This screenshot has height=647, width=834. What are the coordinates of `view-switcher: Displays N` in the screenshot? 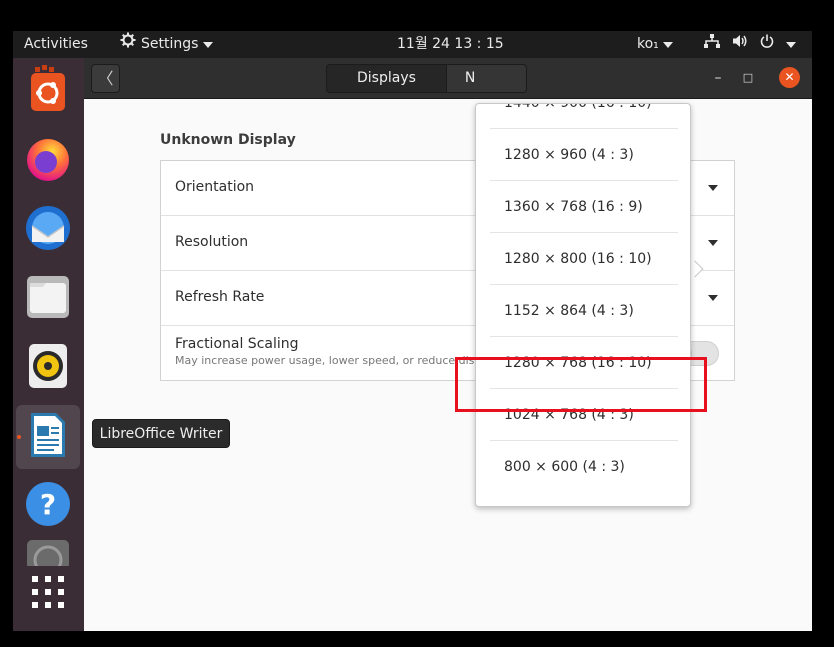 It's located at (426, 78).